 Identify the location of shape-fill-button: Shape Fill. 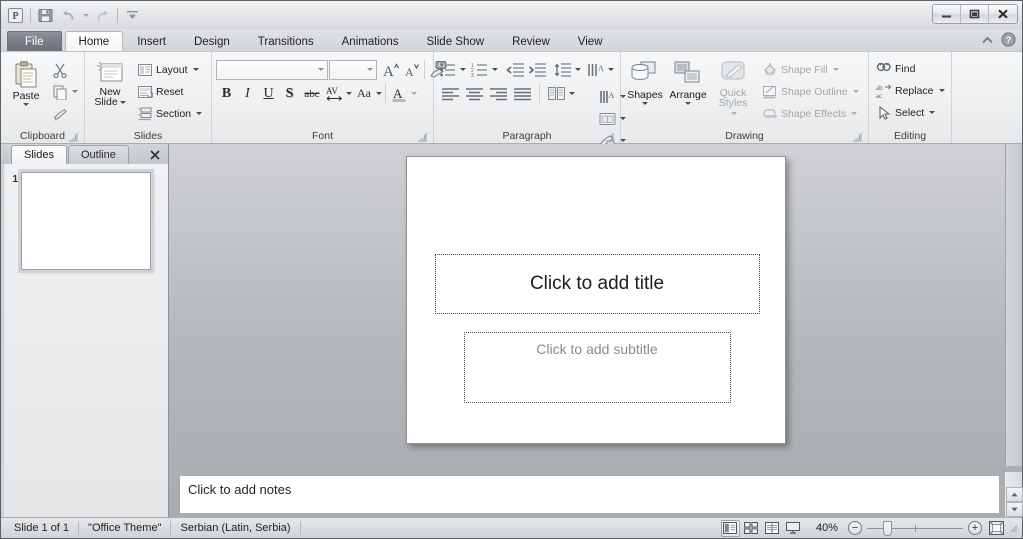
(810, 69).